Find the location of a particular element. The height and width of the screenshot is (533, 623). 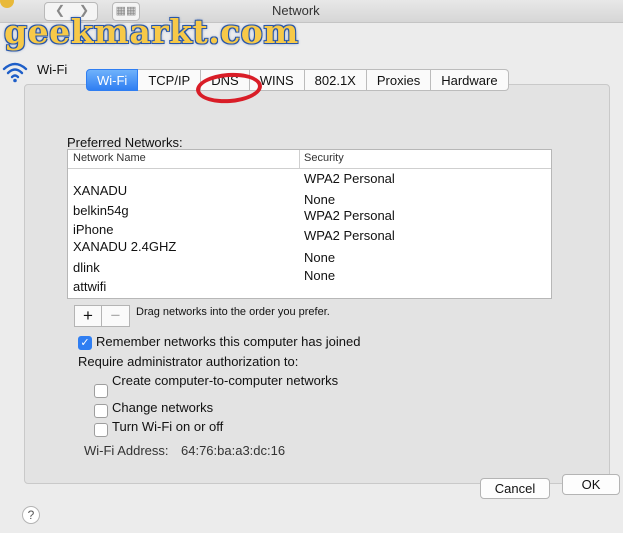

require-admin-label: Require administrator authorization to: is located at coordinates (188, 361).